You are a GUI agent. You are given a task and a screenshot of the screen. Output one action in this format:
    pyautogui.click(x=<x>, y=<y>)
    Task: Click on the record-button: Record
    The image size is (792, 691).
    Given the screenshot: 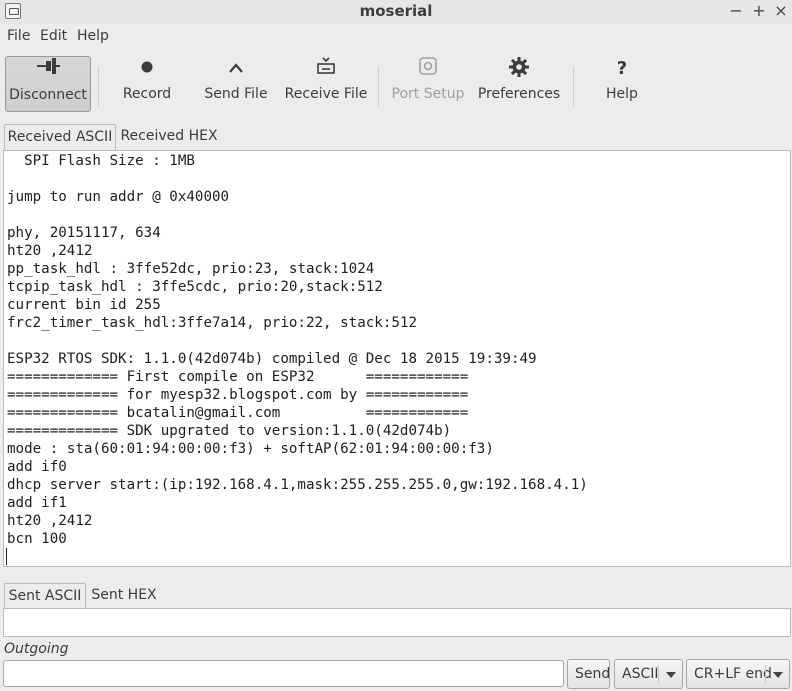 What is the action you would take?
    pyautogui.click(x=147, y=84)
    